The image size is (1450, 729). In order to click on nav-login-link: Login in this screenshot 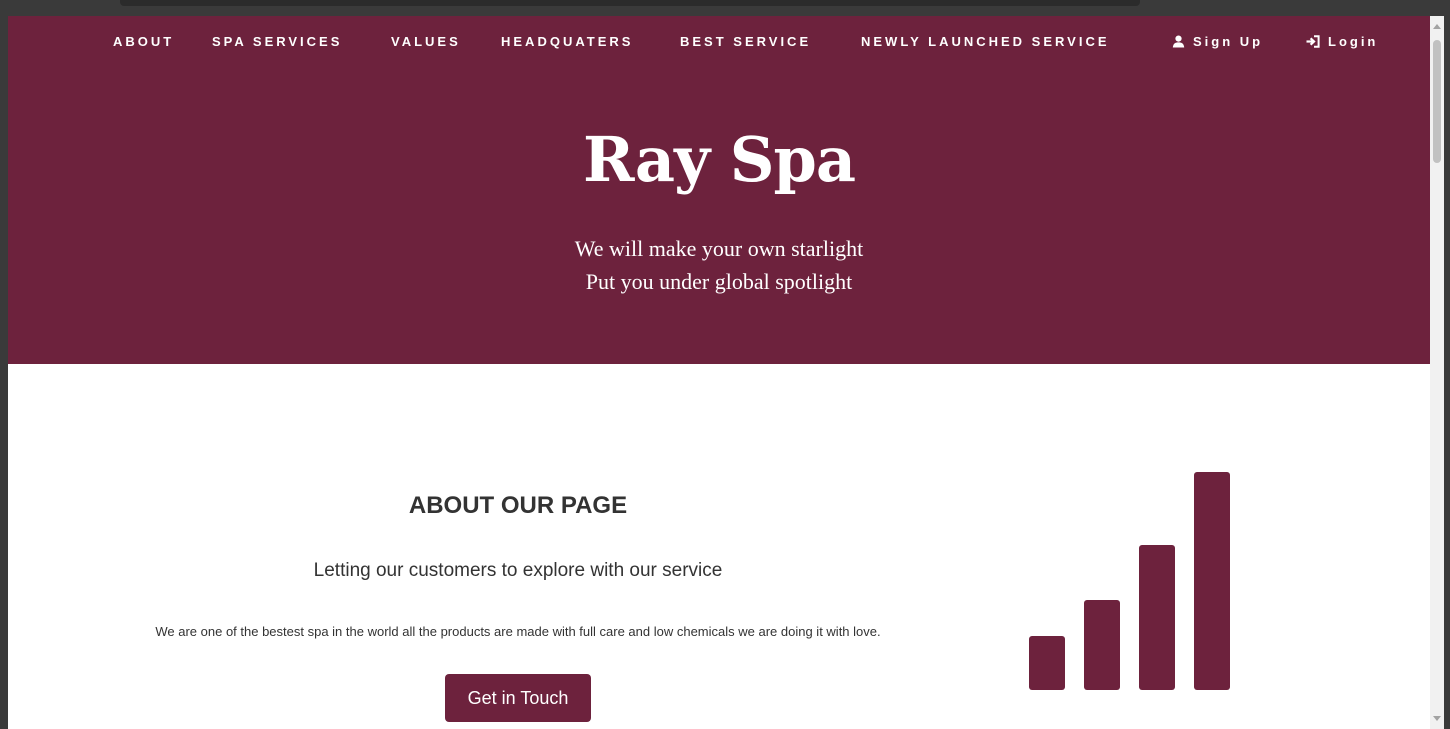, I will do `click(1342, 43)`.